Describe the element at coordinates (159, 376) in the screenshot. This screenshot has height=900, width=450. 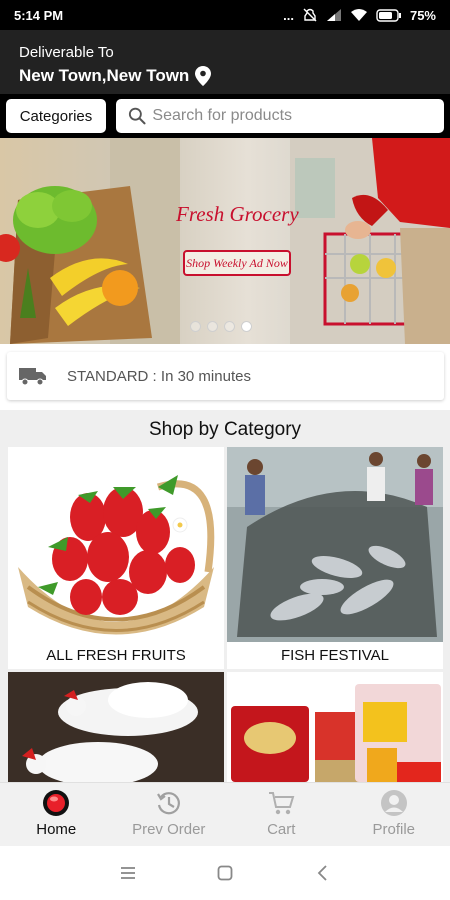
I see `delivery-text: STANDARD : In 30 minutes` at that location.